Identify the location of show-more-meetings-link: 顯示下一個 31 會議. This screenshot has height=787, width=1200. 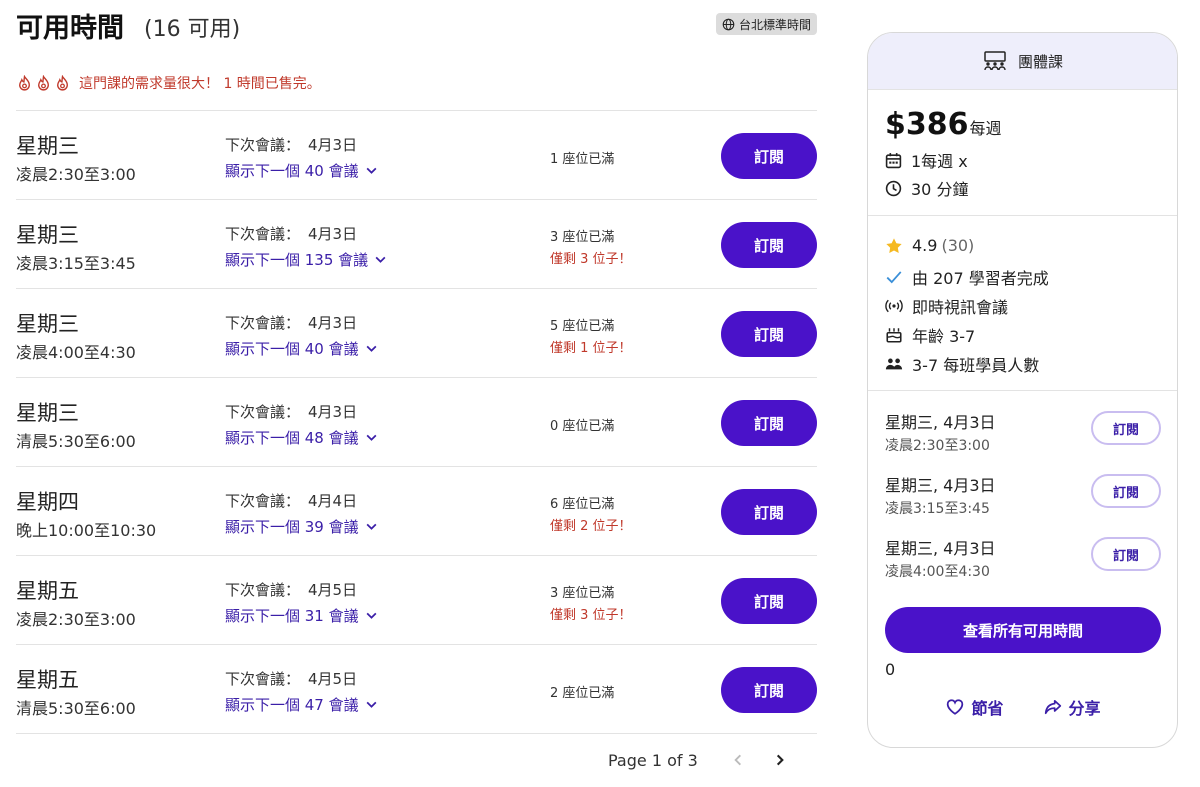
(301, 615).